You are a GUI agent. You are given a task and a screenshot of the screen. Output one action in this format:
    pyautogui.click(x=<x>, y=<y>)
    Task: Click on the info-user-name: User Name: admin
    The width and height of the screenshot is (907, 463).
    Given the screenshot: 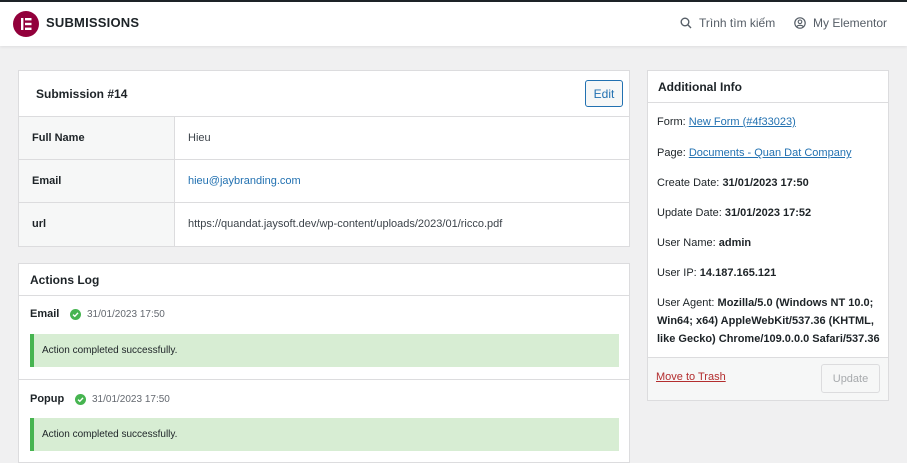 What is the action you would take?
    pyautogui.click(x=769, y=243)
    